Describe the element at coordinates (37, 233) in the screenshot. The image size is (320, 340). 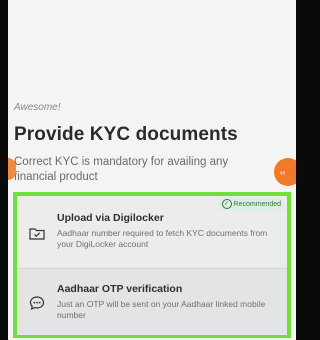
I see `folder-check-icon` at that location.